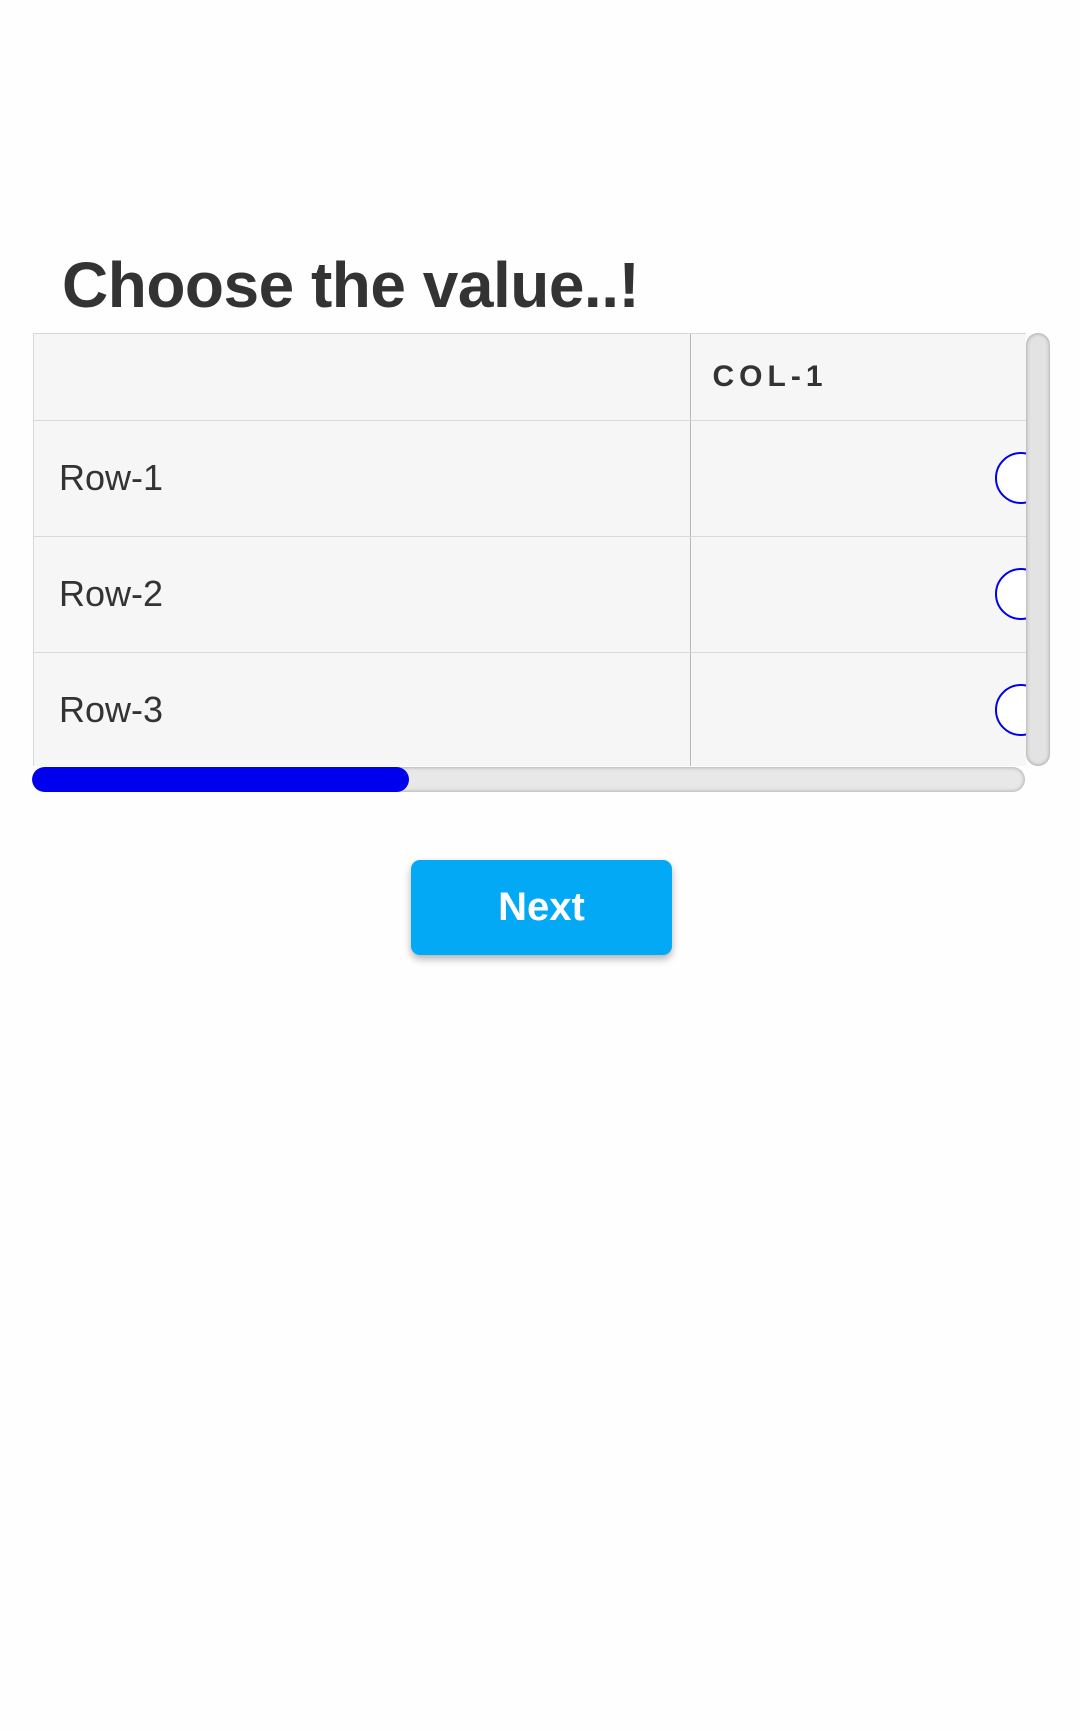 The width and height of the screenshot is (1080, 1731). I want to click on next-button: Next, so click(541, 907).